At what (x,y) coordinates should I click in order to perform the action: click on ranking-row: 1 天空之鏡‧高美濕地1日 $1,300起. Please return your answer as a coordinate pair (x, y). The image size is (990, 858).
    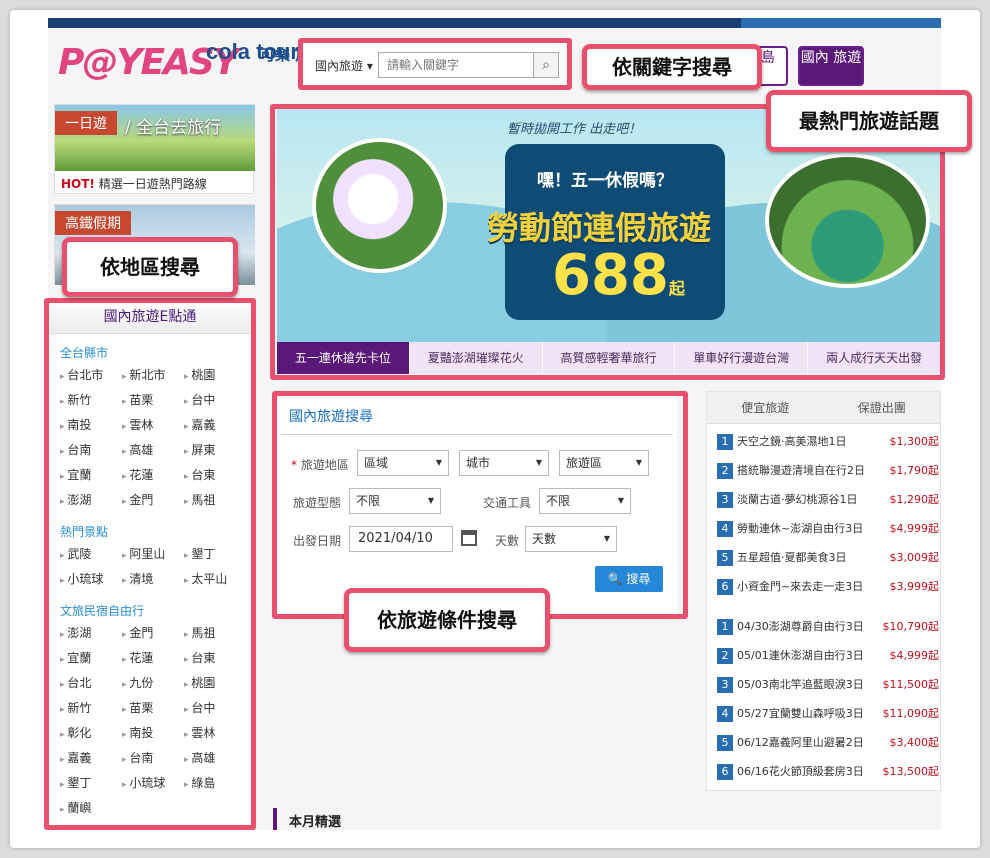
    Looking at the image, I should click on (829, 442).